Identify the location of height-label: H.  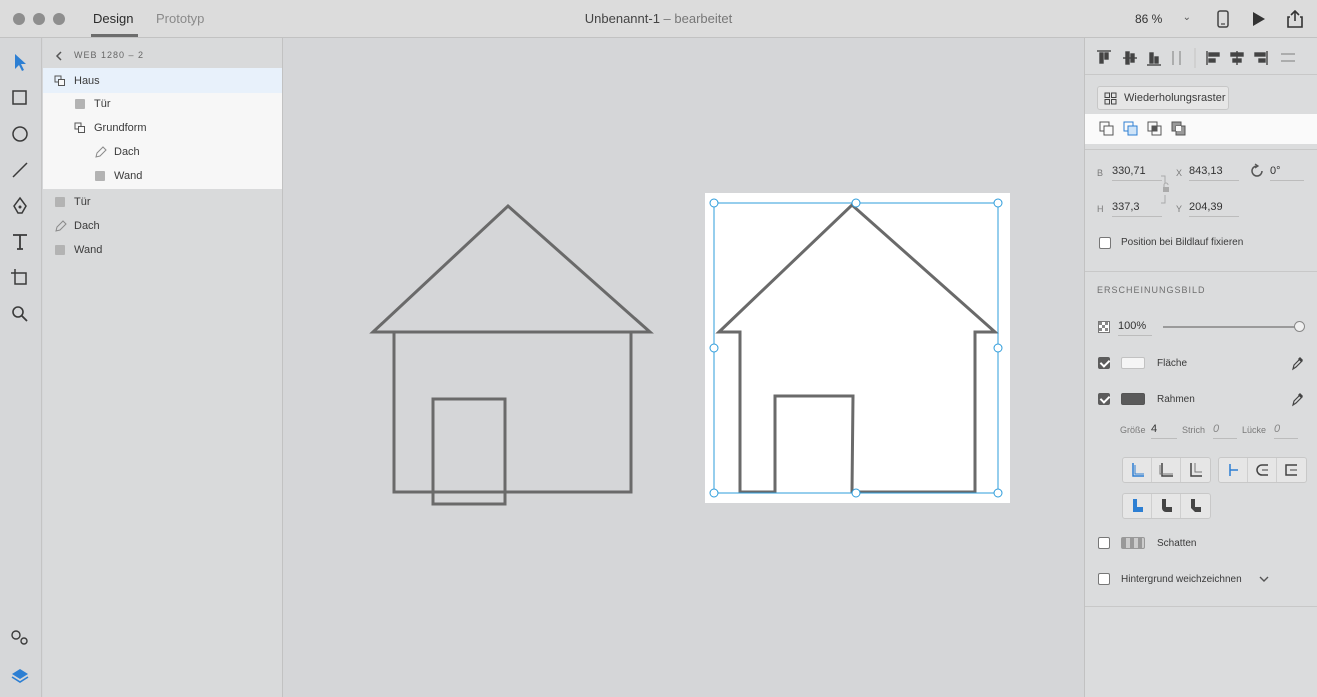
(1100, 209).